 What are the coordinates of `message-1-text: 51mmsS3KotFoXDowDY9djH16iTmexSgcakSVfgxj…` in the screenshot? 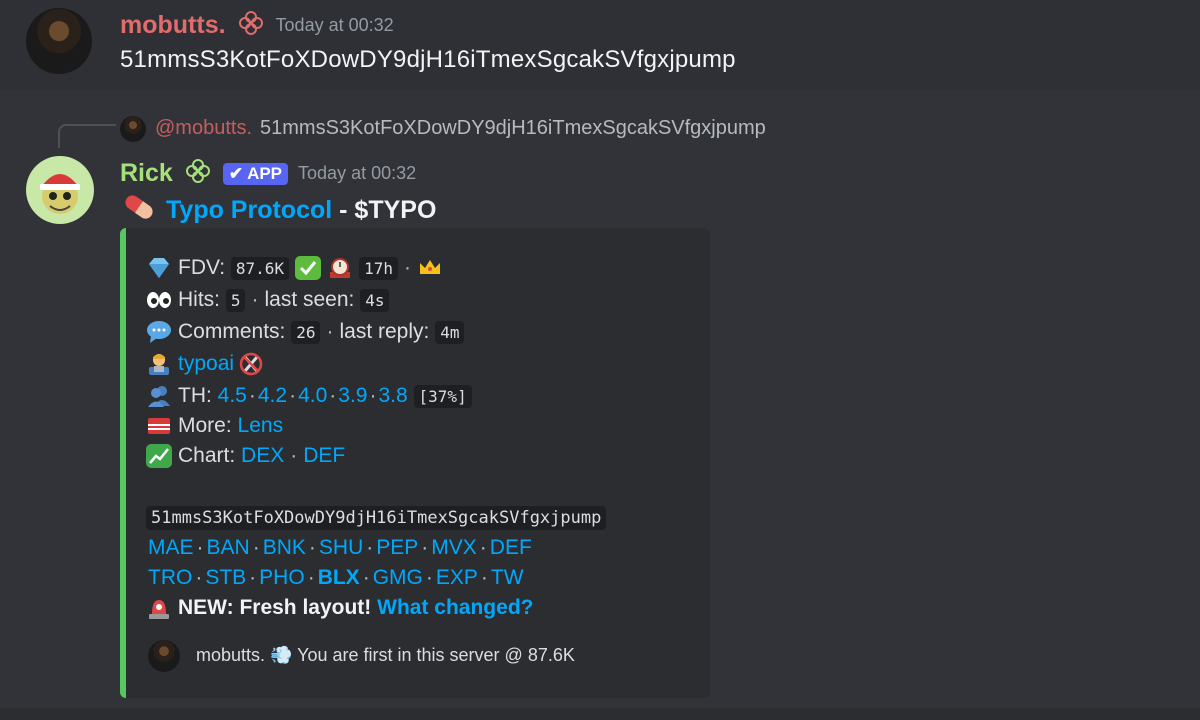 It's located at (428, 59).